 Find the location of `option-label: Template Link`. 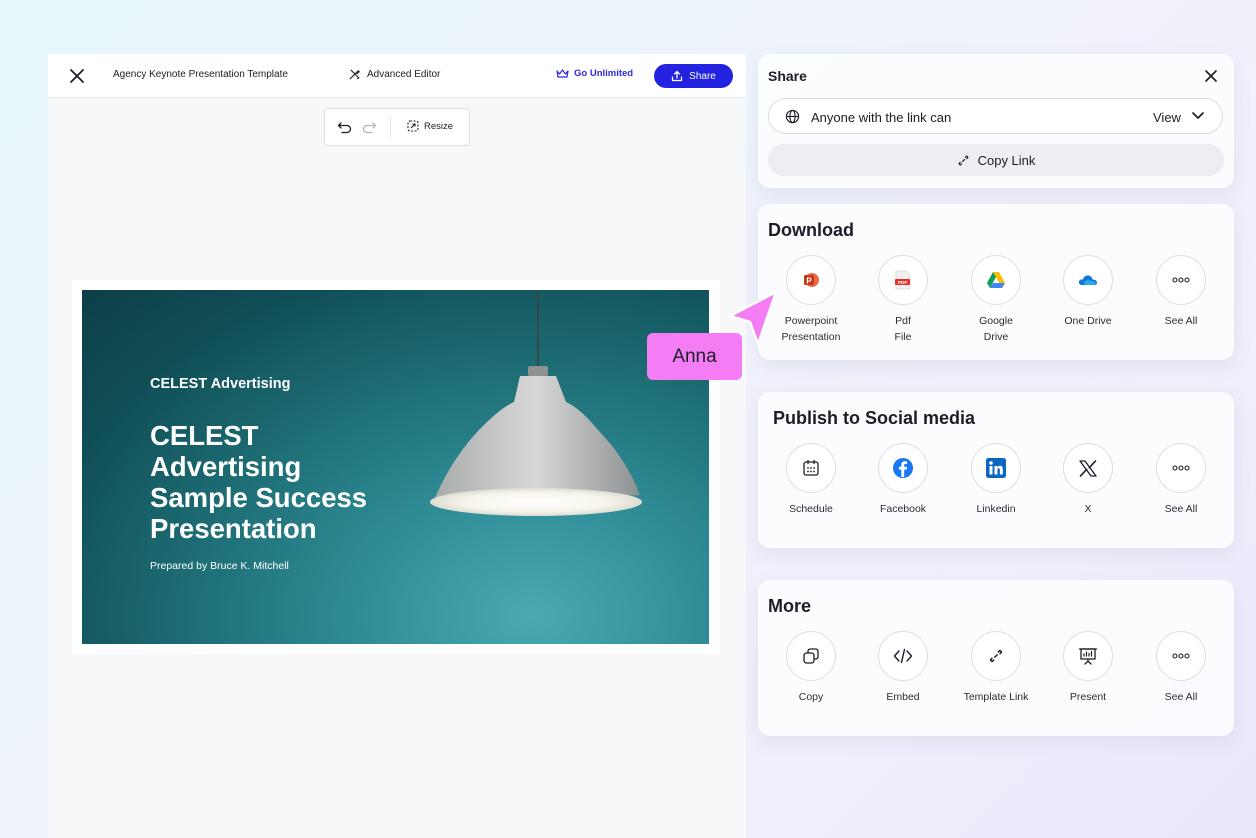

option-label: Template Link is located at coordinates (996, 697).